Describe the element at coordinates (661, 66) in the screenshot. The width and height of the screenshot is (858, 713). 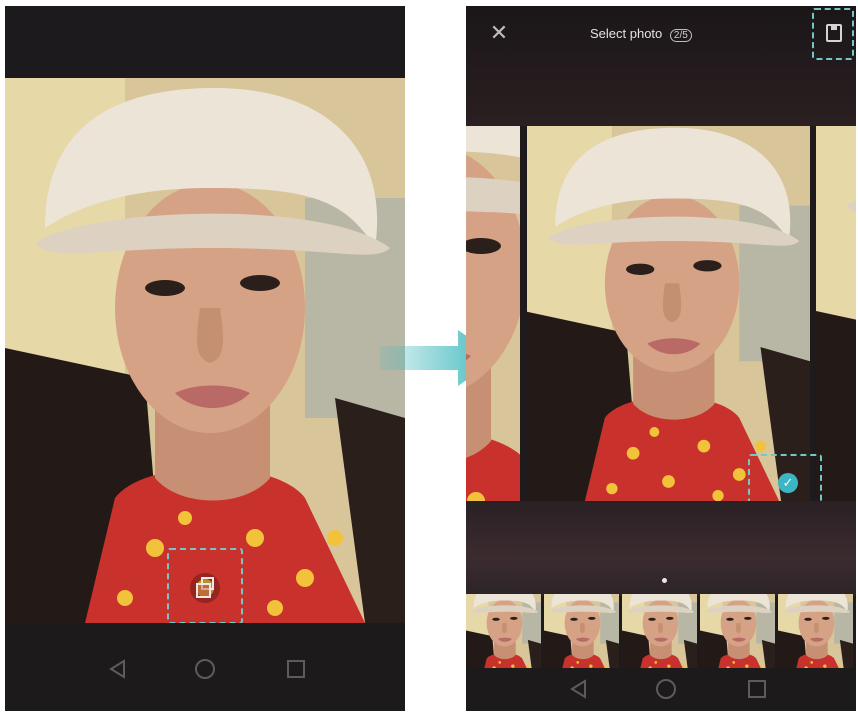
I see `select-photo-header: ✕ Select photo 2/5` at that location.